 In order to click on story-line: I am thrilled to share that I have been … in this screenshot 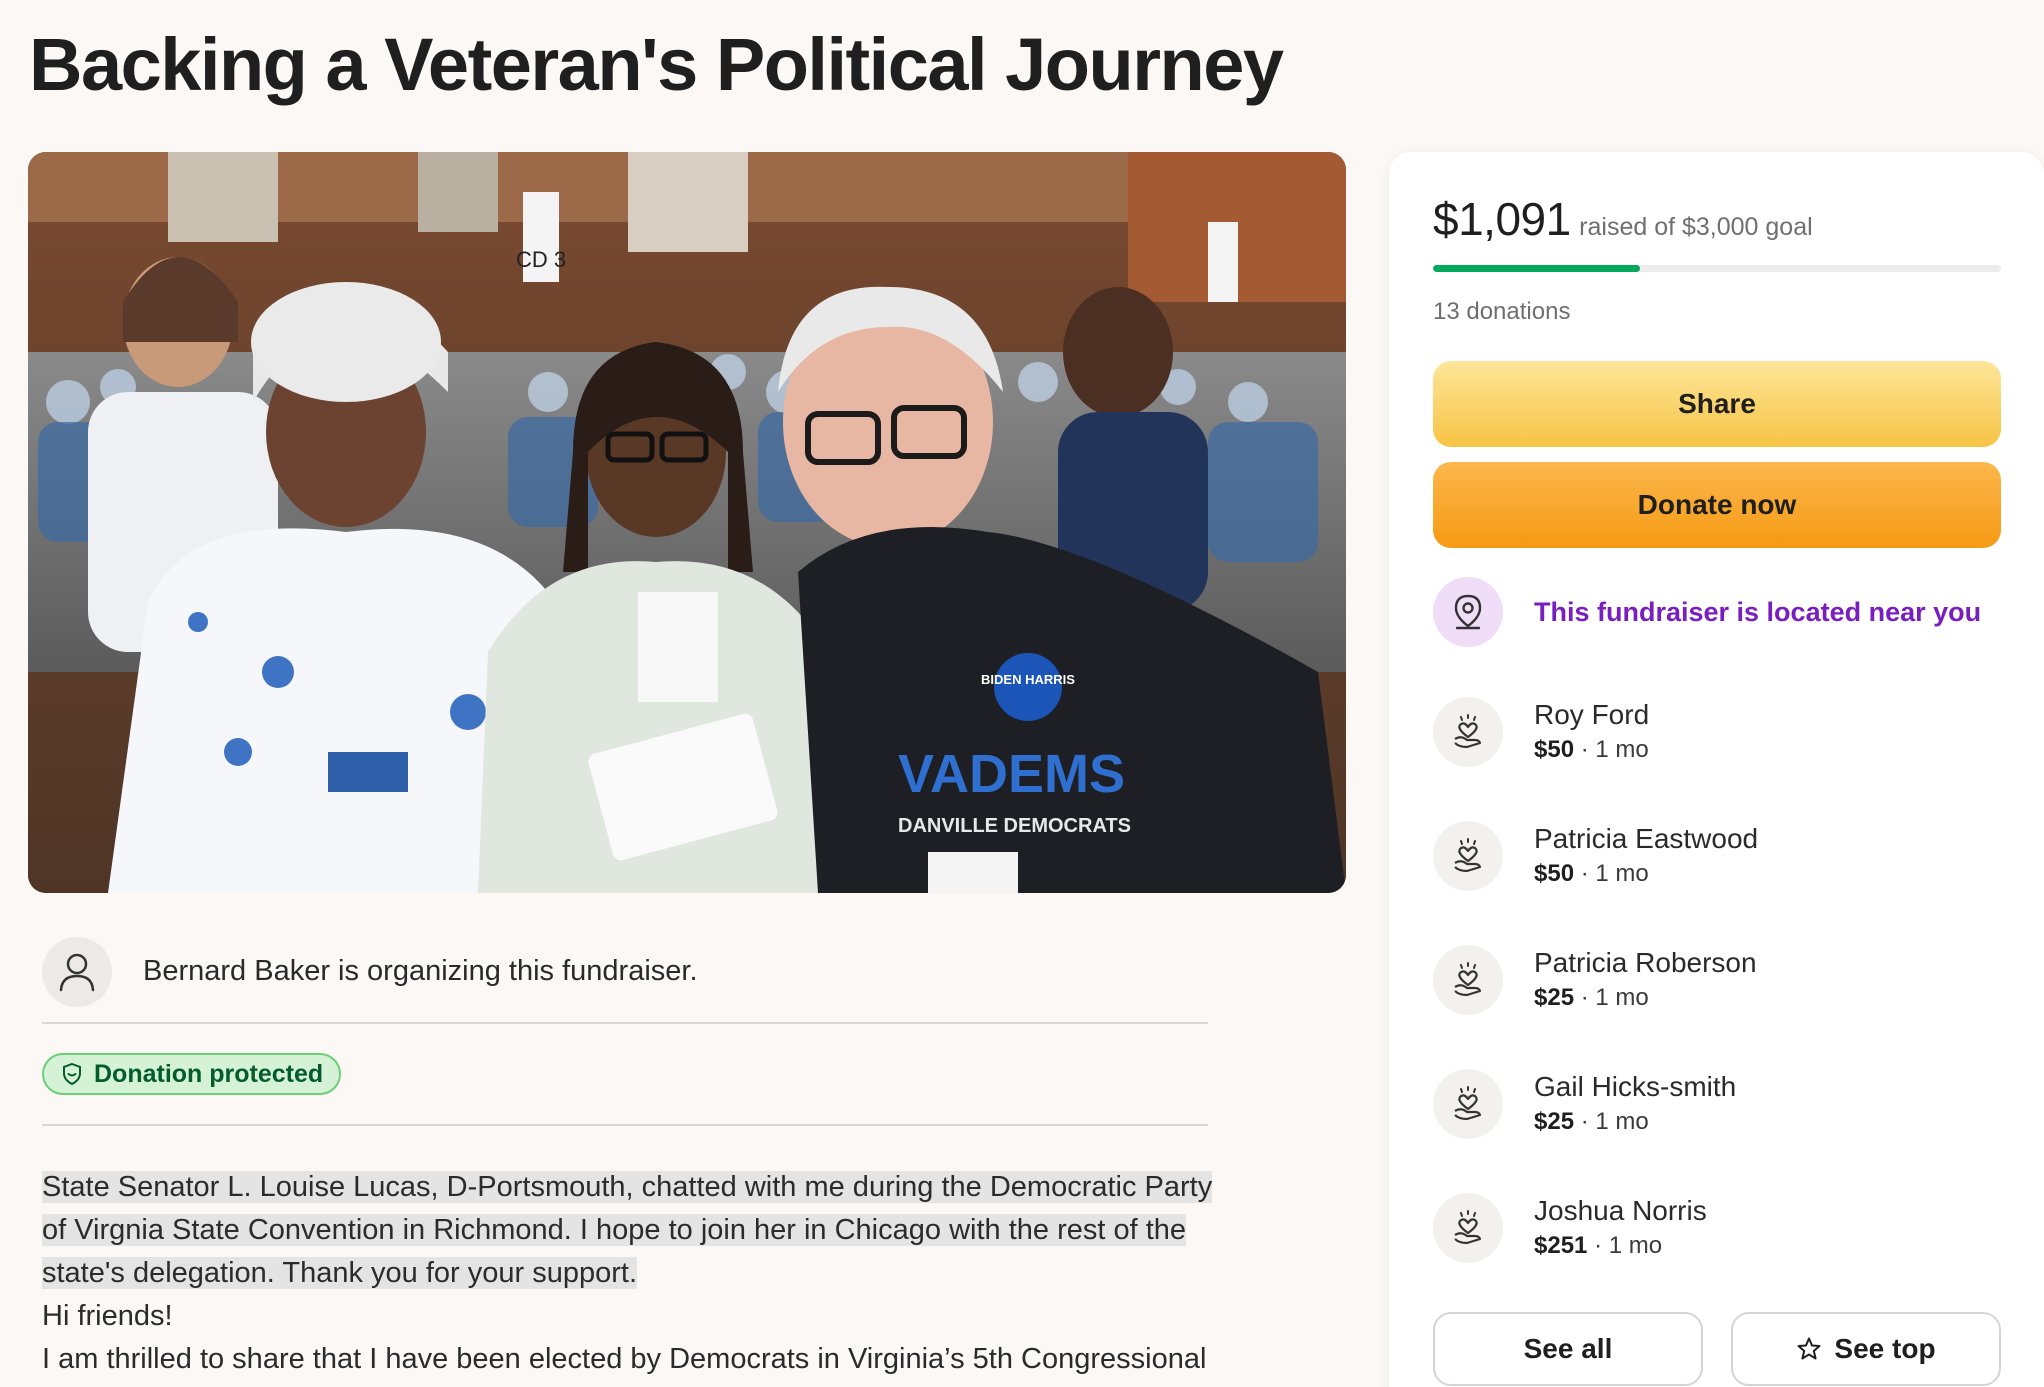, I will do `click(624, 1359)`.